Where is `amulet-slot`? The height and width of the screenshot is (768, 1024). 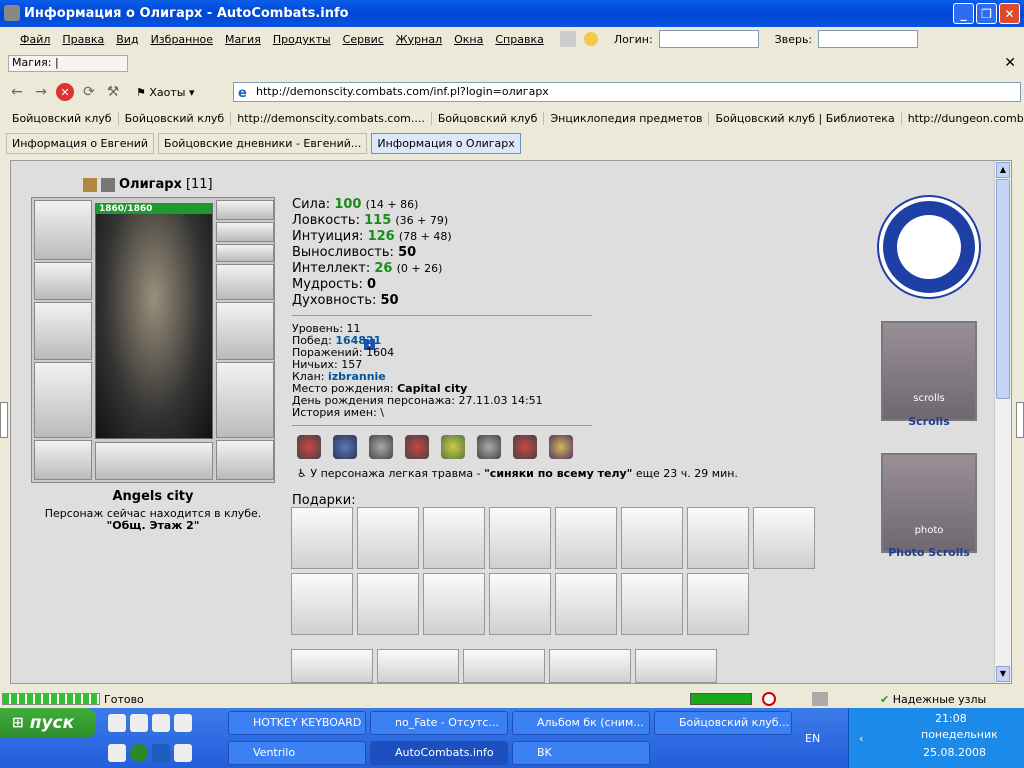
amulet-slot is located at coordinates (245, 232).